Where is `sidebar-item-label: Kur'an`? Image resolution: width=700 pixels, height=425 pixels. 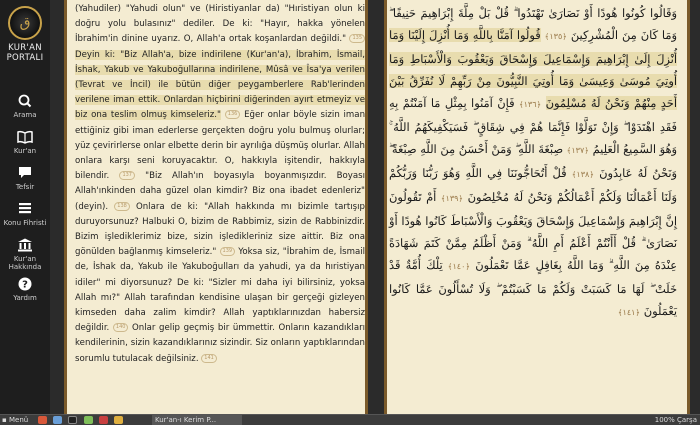 sidebar-item-label: Kur'an is located at coordinates (25, 151).